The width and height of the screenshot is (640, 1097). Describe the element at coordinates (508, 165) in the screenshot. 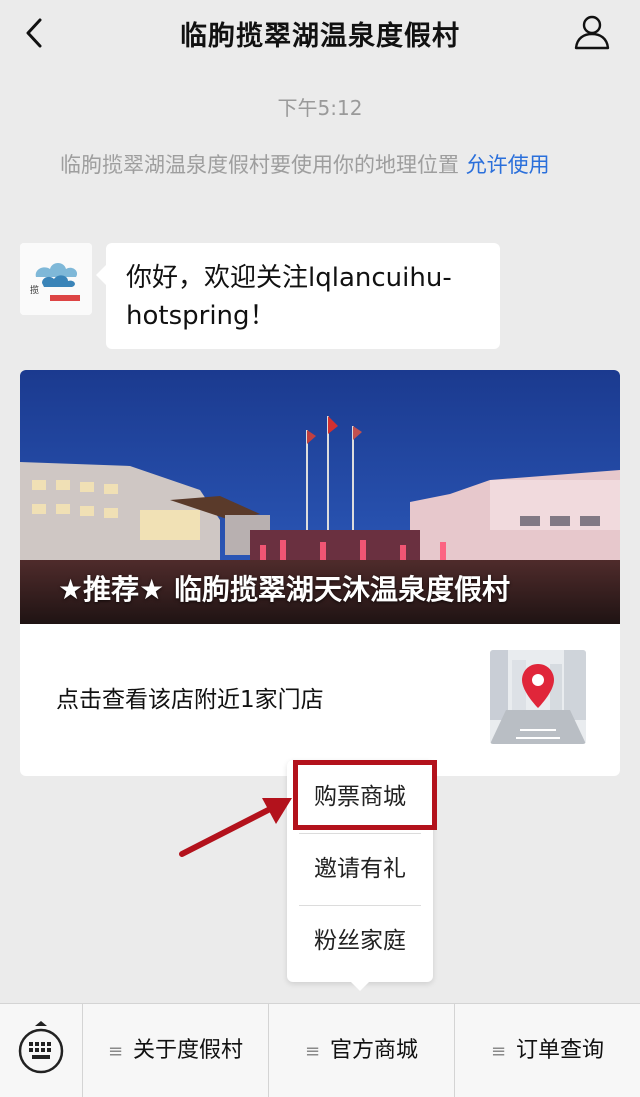

I see `allow-location-link: 允许使用` at that location.